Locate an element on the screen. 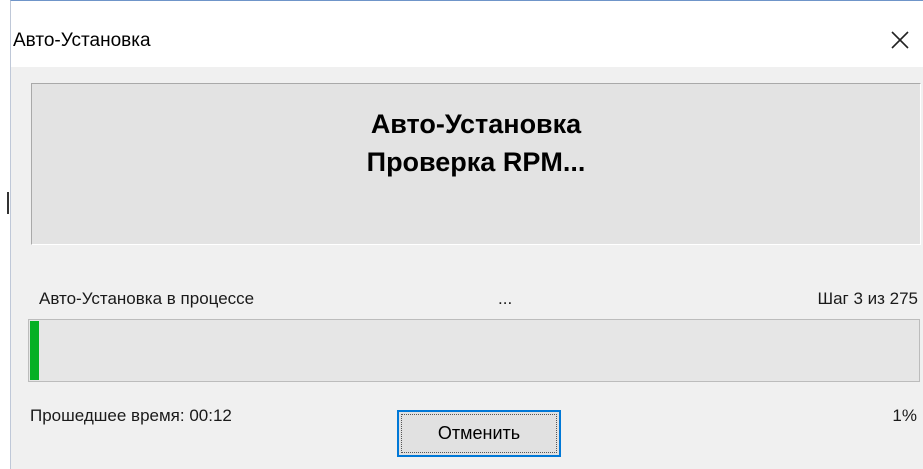 This screenshot has width=923, height=469. cancel-button: Отменить is located at coordinates (479, 433).